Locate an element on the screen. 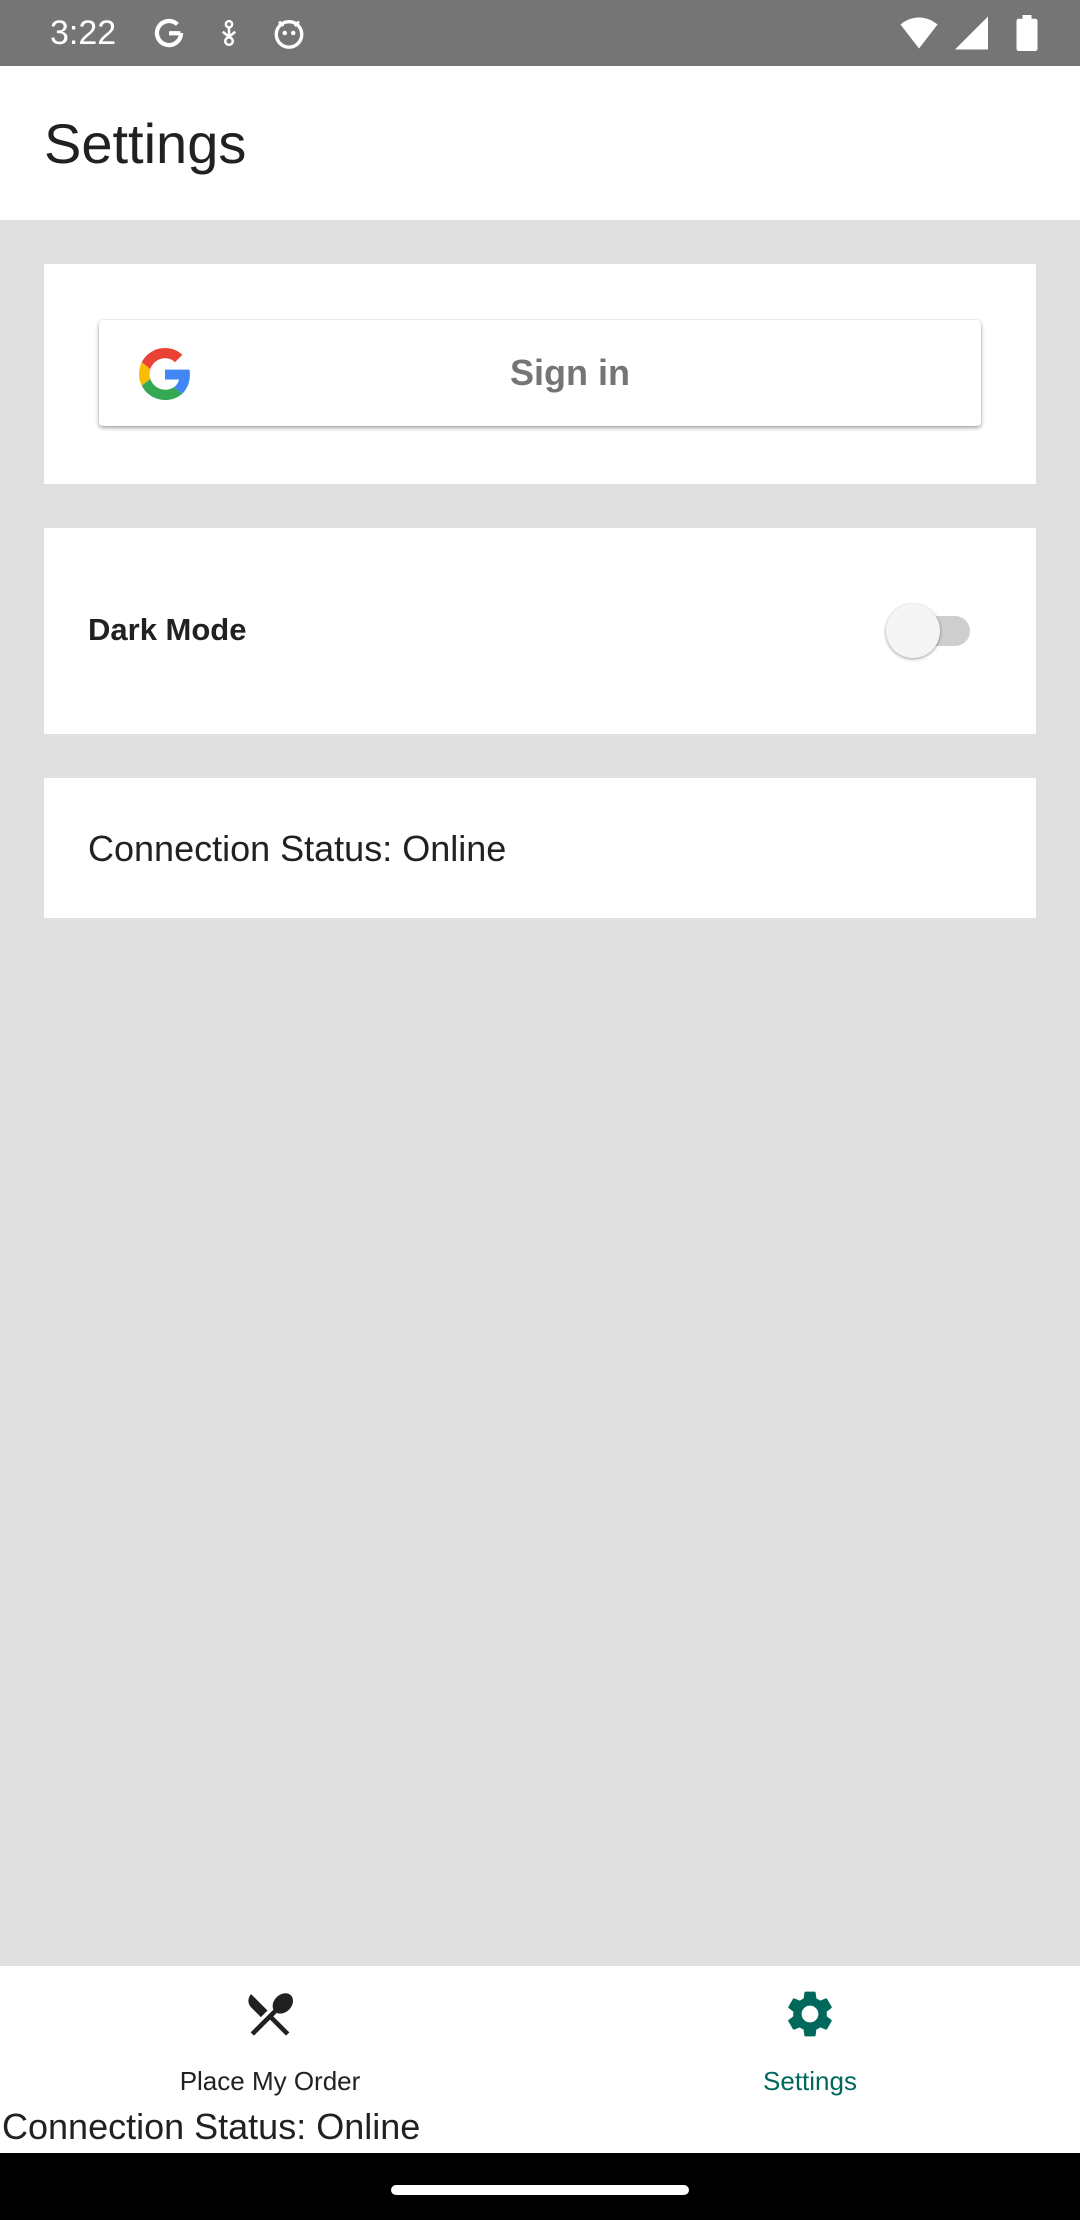 The image size is (1080, 2220). usb-debug-icon is located at coordinates (229, 33).